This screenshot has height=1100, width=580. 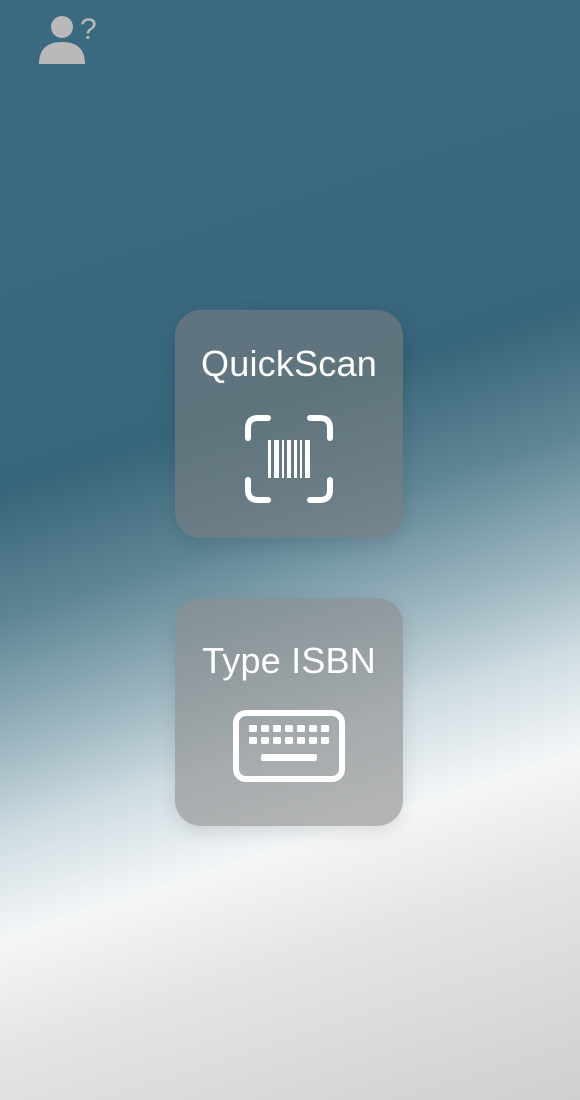 I want to click on type-isbn-label: Type ISBN, so click(x=289, y=660).